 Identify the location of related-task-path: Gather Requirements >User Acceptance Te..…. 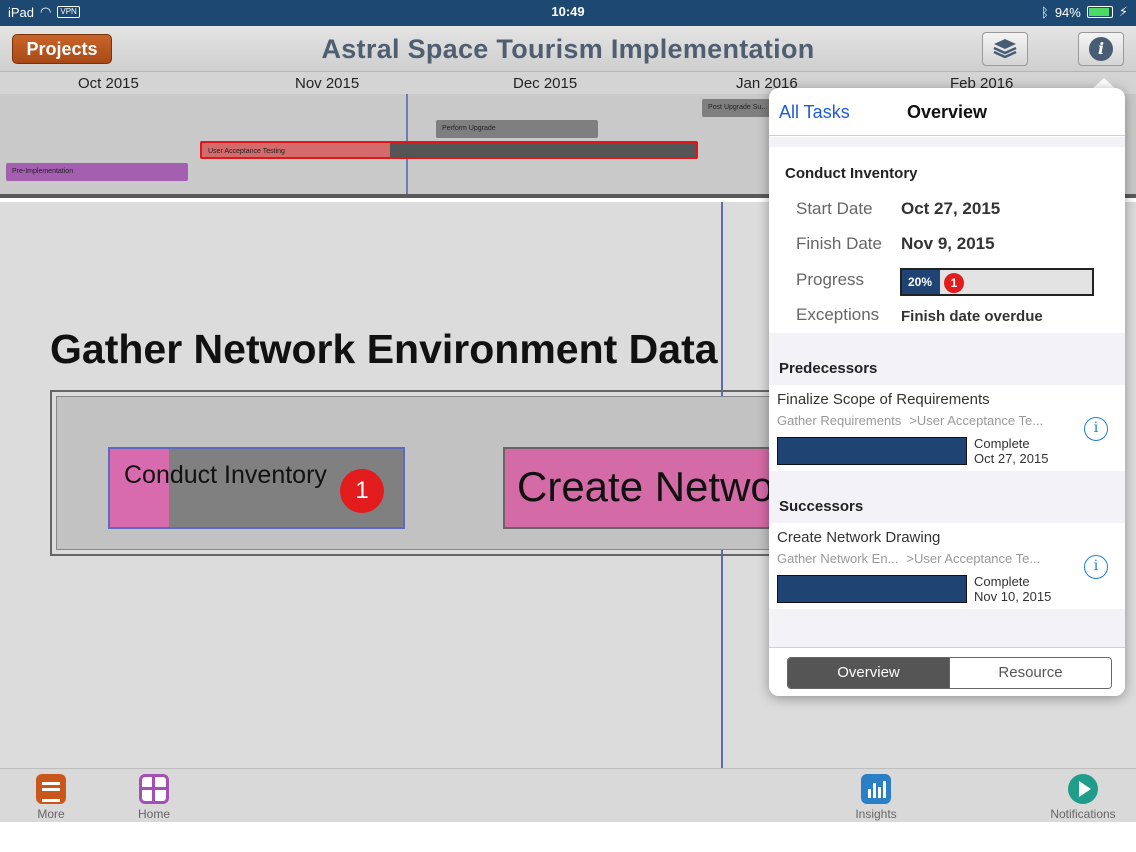
(910, 420).